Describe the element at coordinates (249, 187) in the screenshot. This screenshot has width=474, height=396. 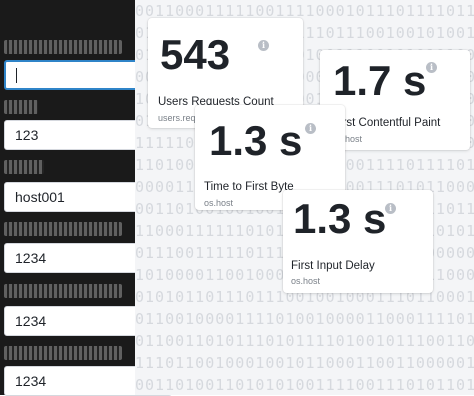
I see `metric-title: Time to First Byte` at that location.